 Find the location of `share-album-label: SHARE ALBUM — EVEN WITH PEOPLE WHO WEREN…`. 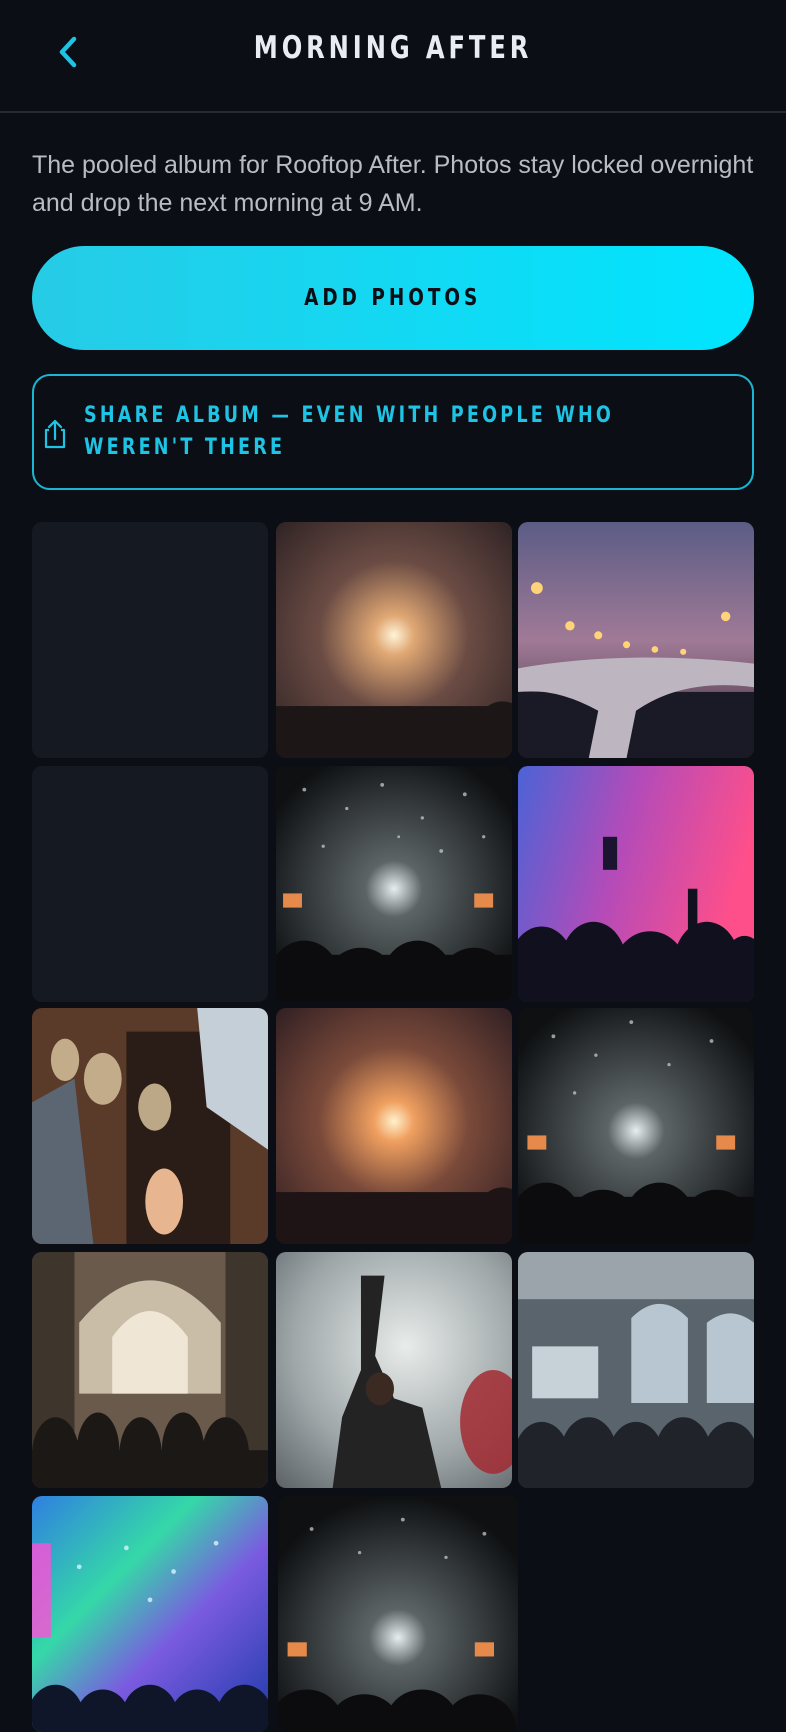

share-album-label: SHARE ALBUM — EVEN WITH PEOPLE WHO WEREN… is located at coordinates (349, 431).